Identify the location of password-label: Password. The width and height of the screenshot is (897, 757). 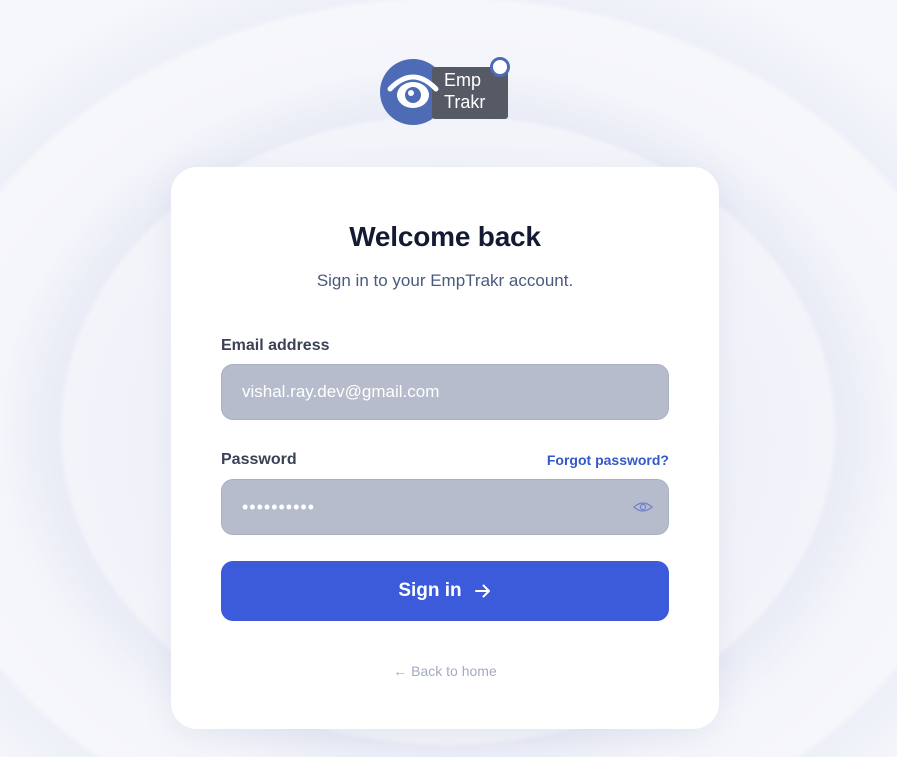
(259, 459).